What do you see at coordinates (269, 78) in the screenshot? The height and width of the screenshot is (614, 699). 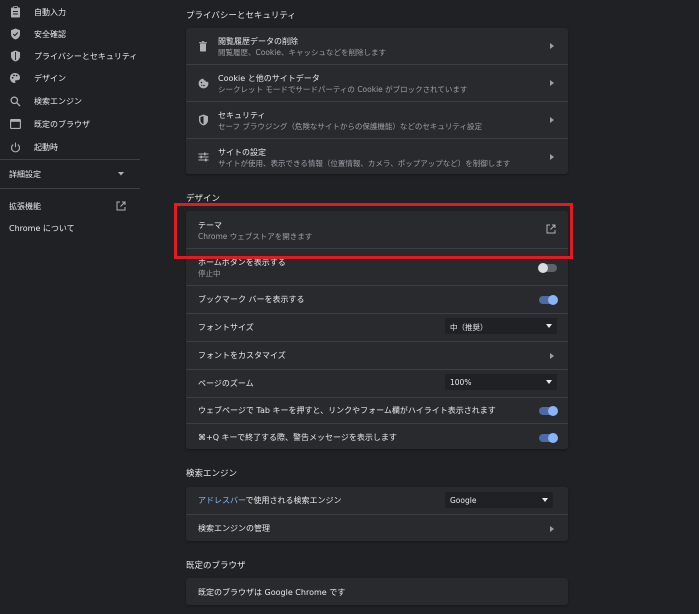 I see `row-title: Cookie と他のサイトデータ` at bounding box center [269, 78].